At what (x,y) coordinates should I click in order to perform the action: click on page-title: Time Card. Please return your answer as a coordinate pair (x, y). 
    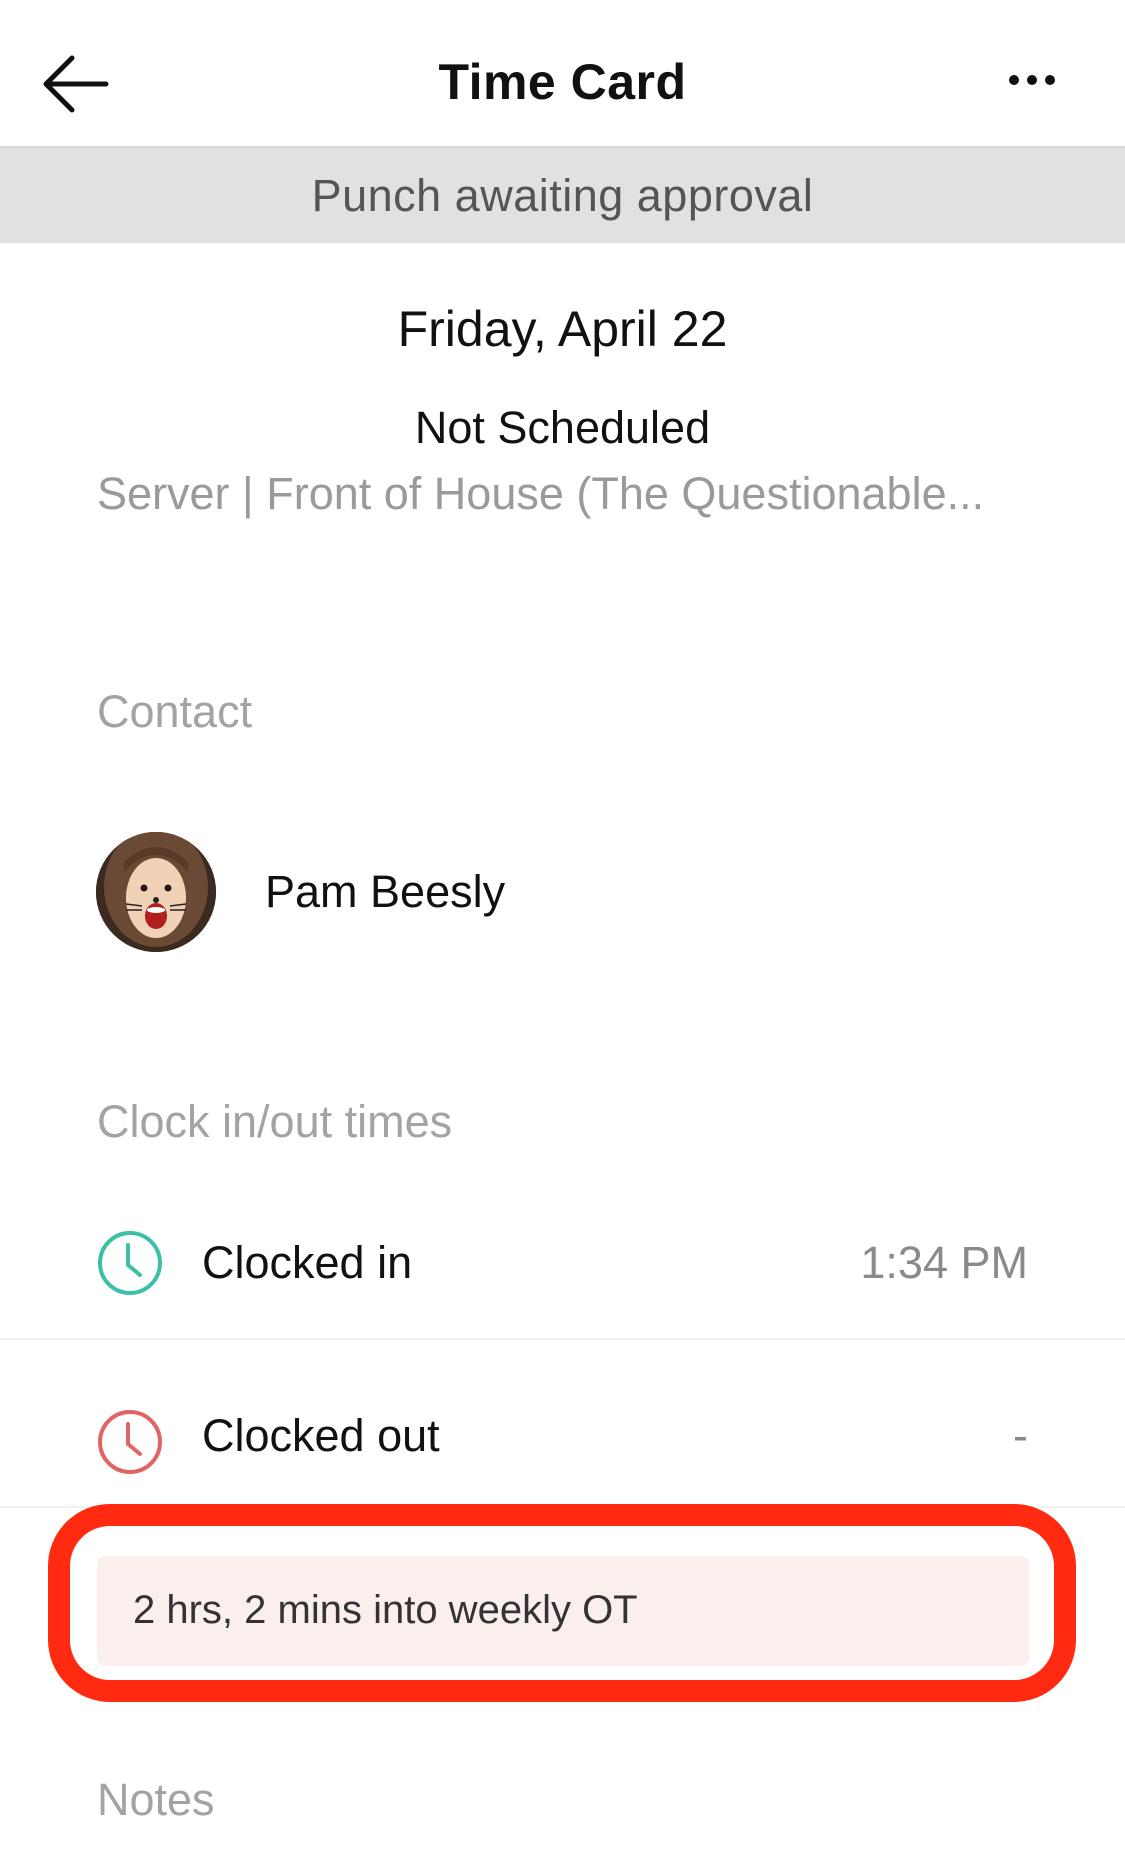
    Looking at the image, I should click on (562, 82).